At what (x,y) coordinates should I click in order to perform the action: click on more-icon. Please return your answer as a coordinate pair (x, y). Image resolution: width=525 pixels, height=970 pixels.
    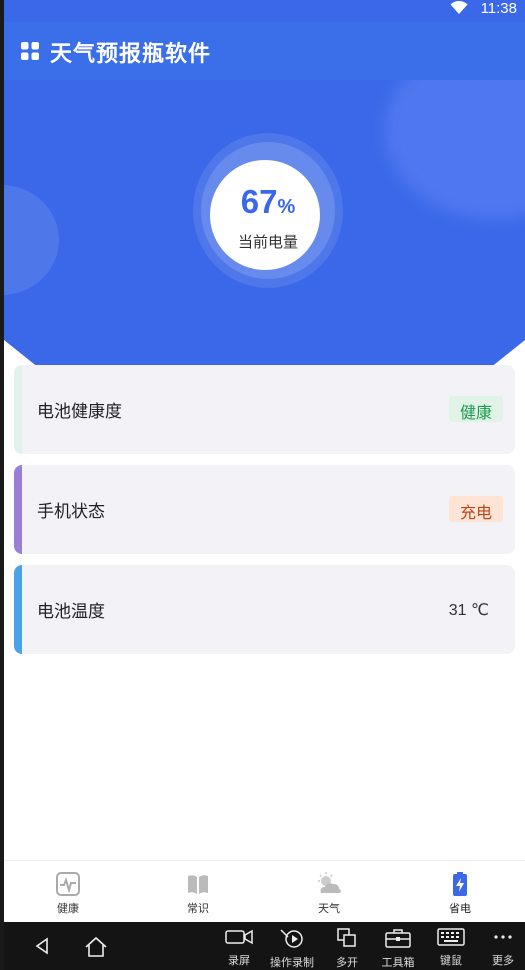
    Looking at the image, I should click on (503, 937).